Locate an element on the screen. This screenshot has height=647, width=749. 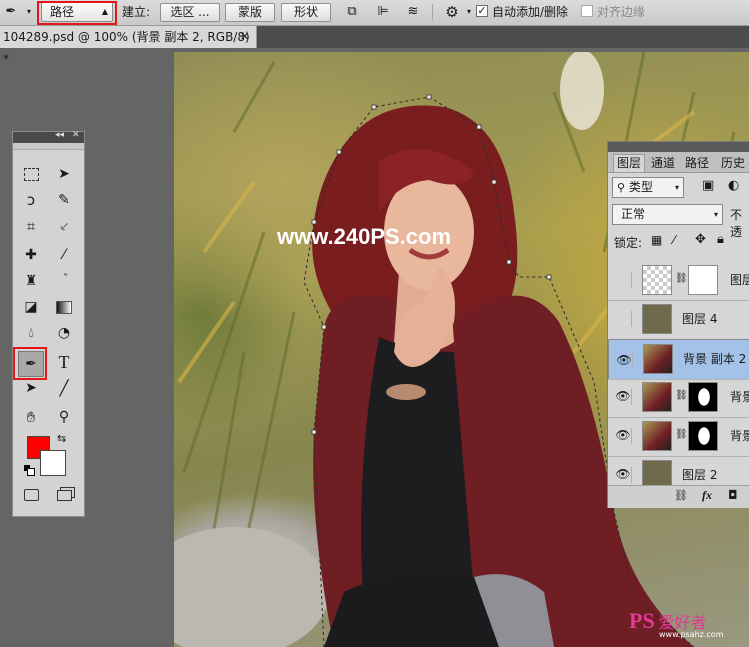
lock-image-icon: ⁄ is located at coordinates (674, 240).